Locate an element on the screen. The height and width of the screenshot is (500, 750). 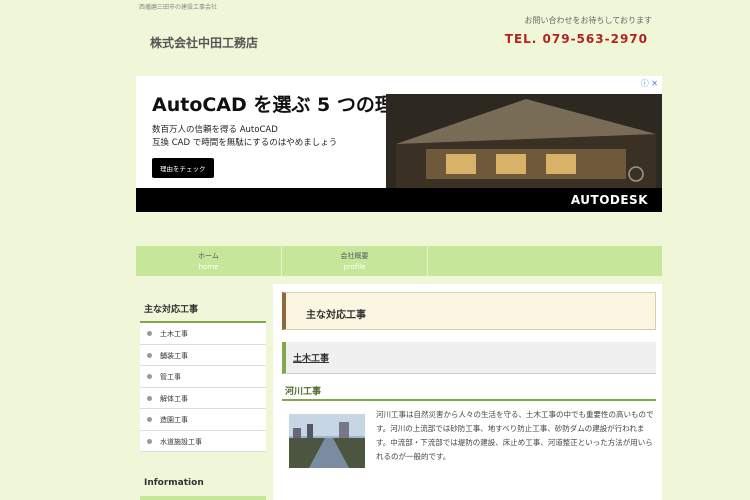
ad-subtitle-line2: 互換 CAD で時間を無駄にするのはやめましょう is located at coordinates (245, 143).